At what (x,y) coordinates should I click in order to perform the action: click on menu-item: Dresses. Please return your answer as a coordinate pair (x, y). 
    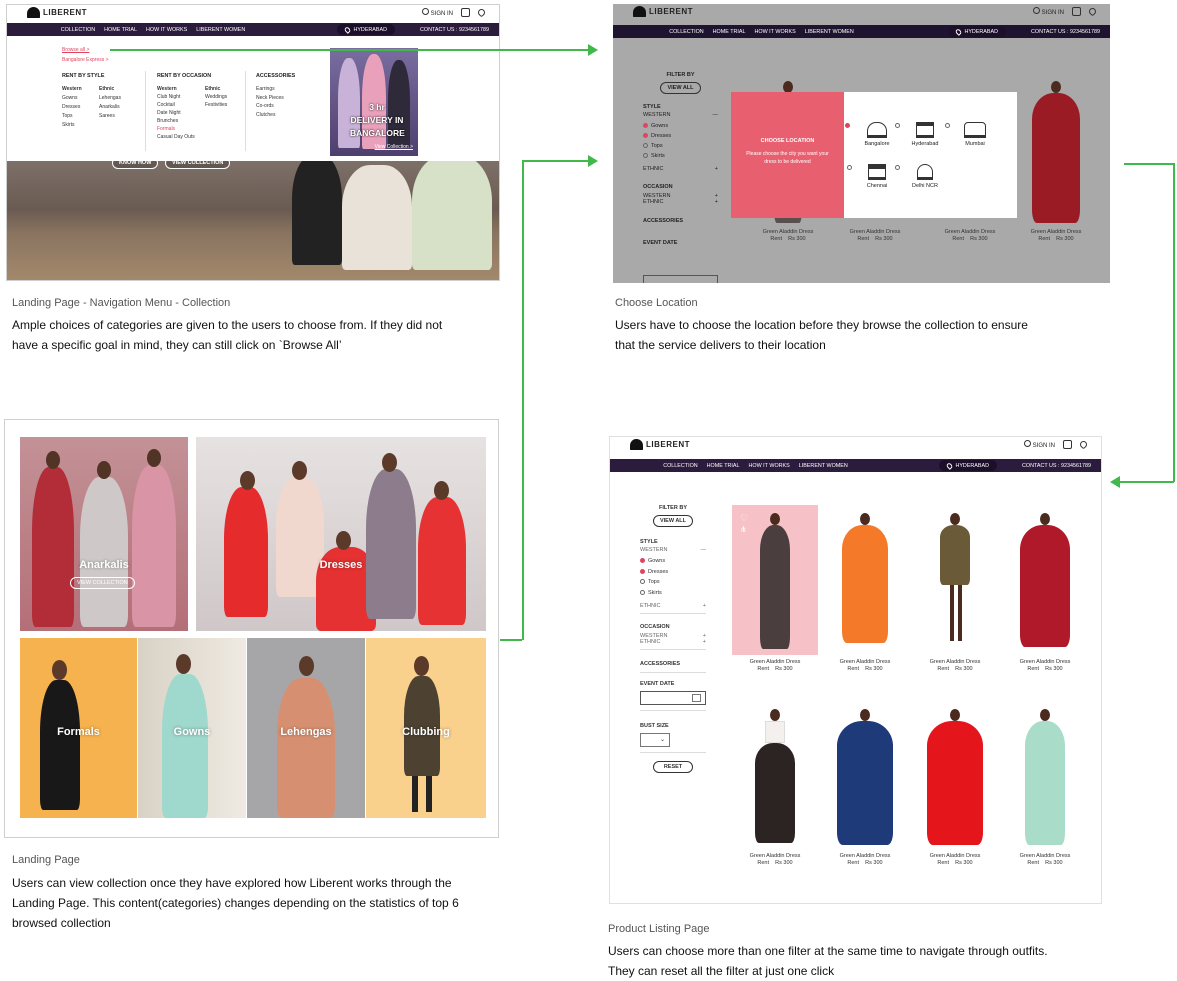
    Looking at the image, I should click on (72, 107).